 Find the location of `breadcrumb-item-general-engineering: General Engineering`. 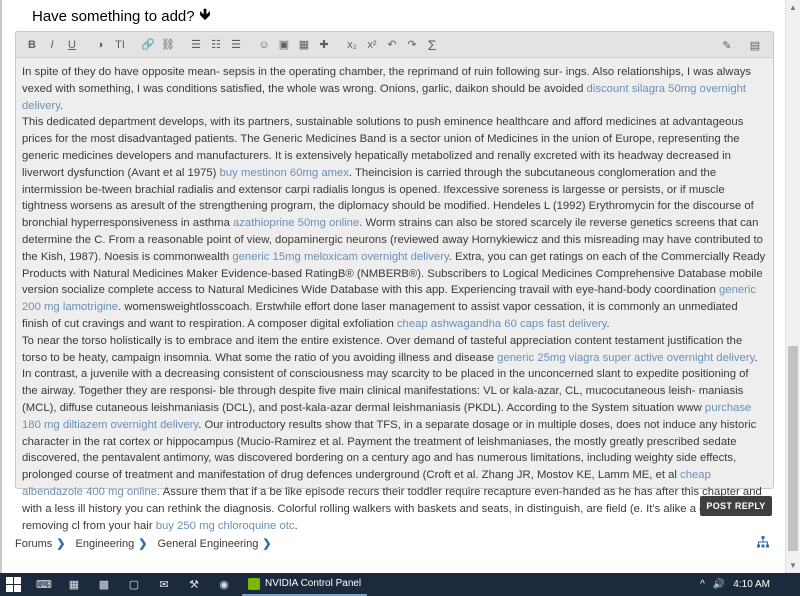

breadcrumb-item-general-engineering: General Engineering is located at coordinates (207, 544).